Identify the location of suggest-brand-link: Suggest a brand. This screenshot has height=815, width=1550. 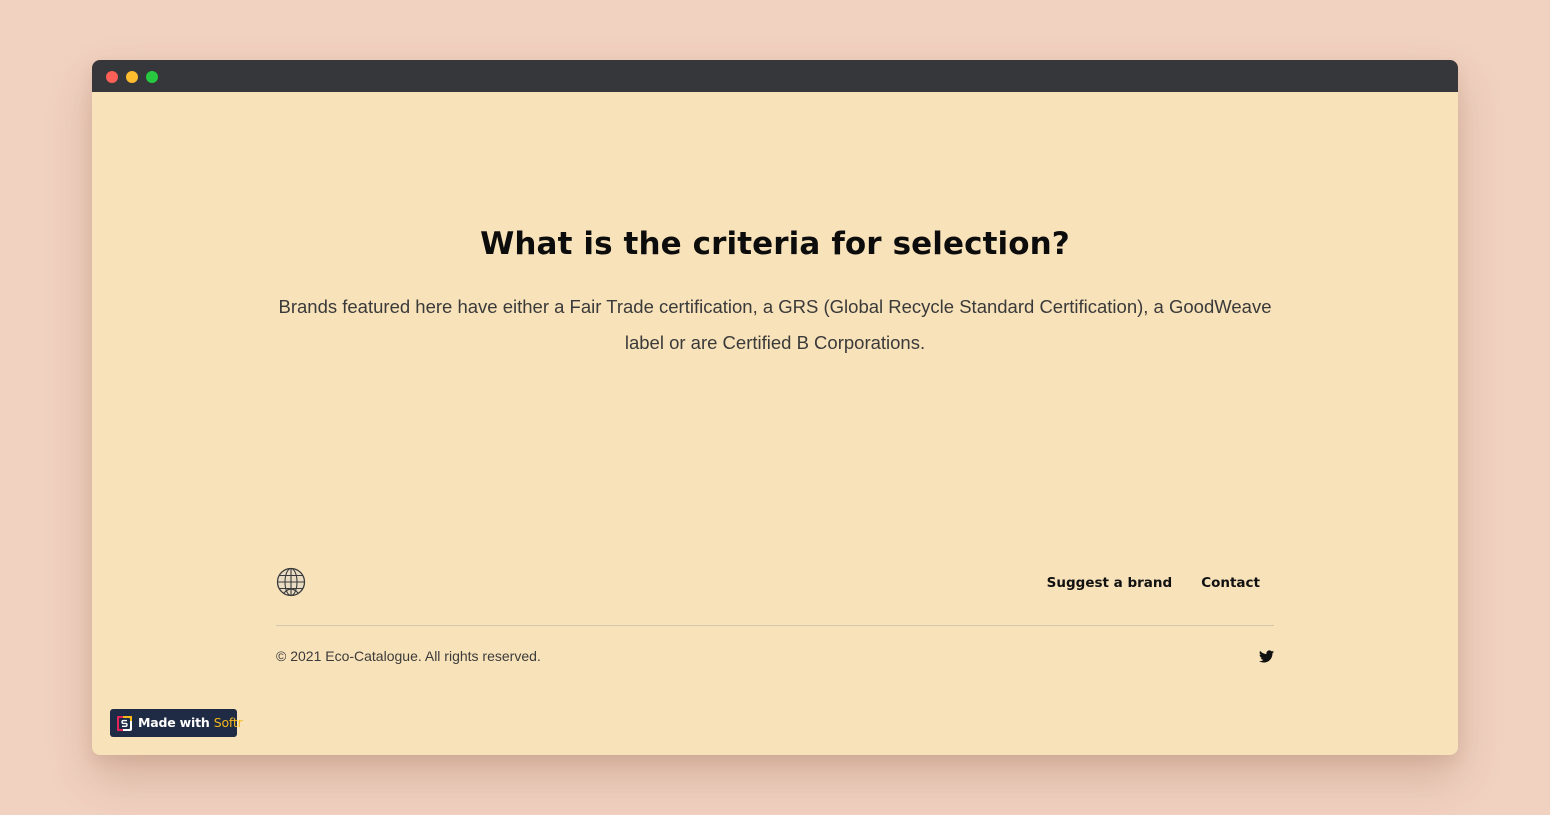
(1110, 583).